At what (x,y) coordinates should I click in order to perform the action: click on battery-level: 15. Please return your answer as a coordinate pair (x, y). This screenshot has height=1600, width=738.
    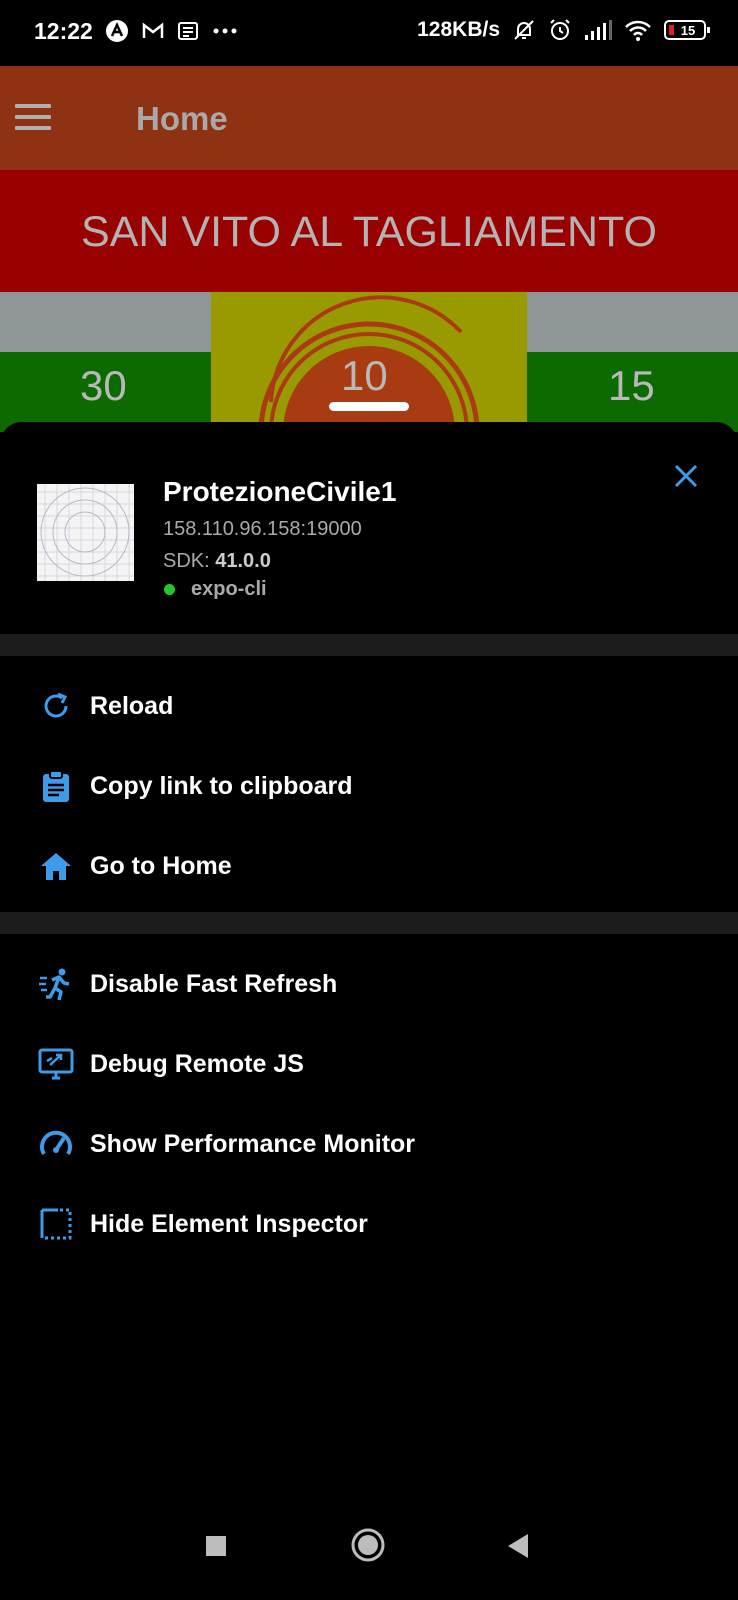
    Looking at the image, I should click on (688, 30).